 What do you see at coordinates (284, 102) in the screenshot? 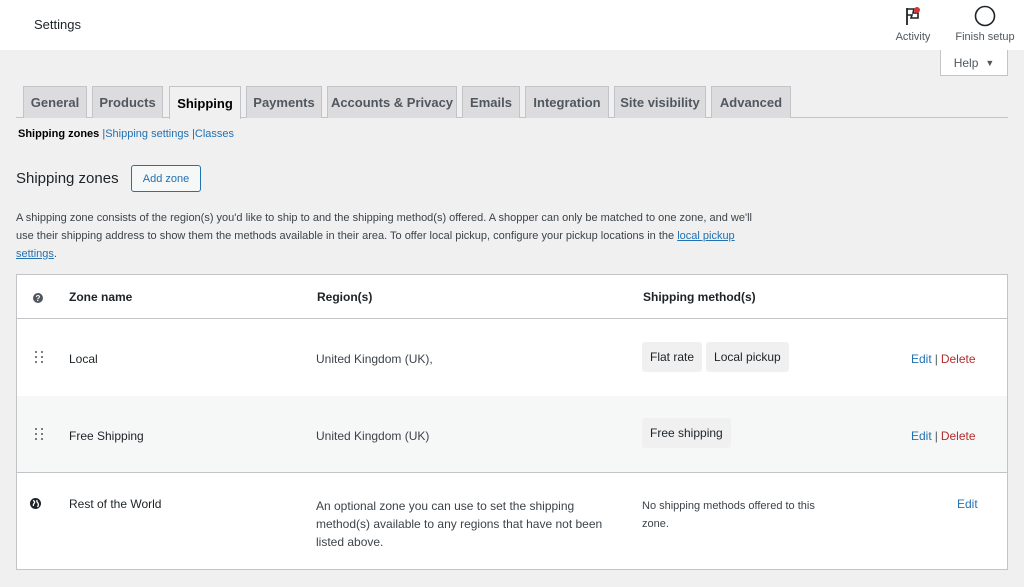
I see `tab-payments: Payments` at bounding box center [284, 102].